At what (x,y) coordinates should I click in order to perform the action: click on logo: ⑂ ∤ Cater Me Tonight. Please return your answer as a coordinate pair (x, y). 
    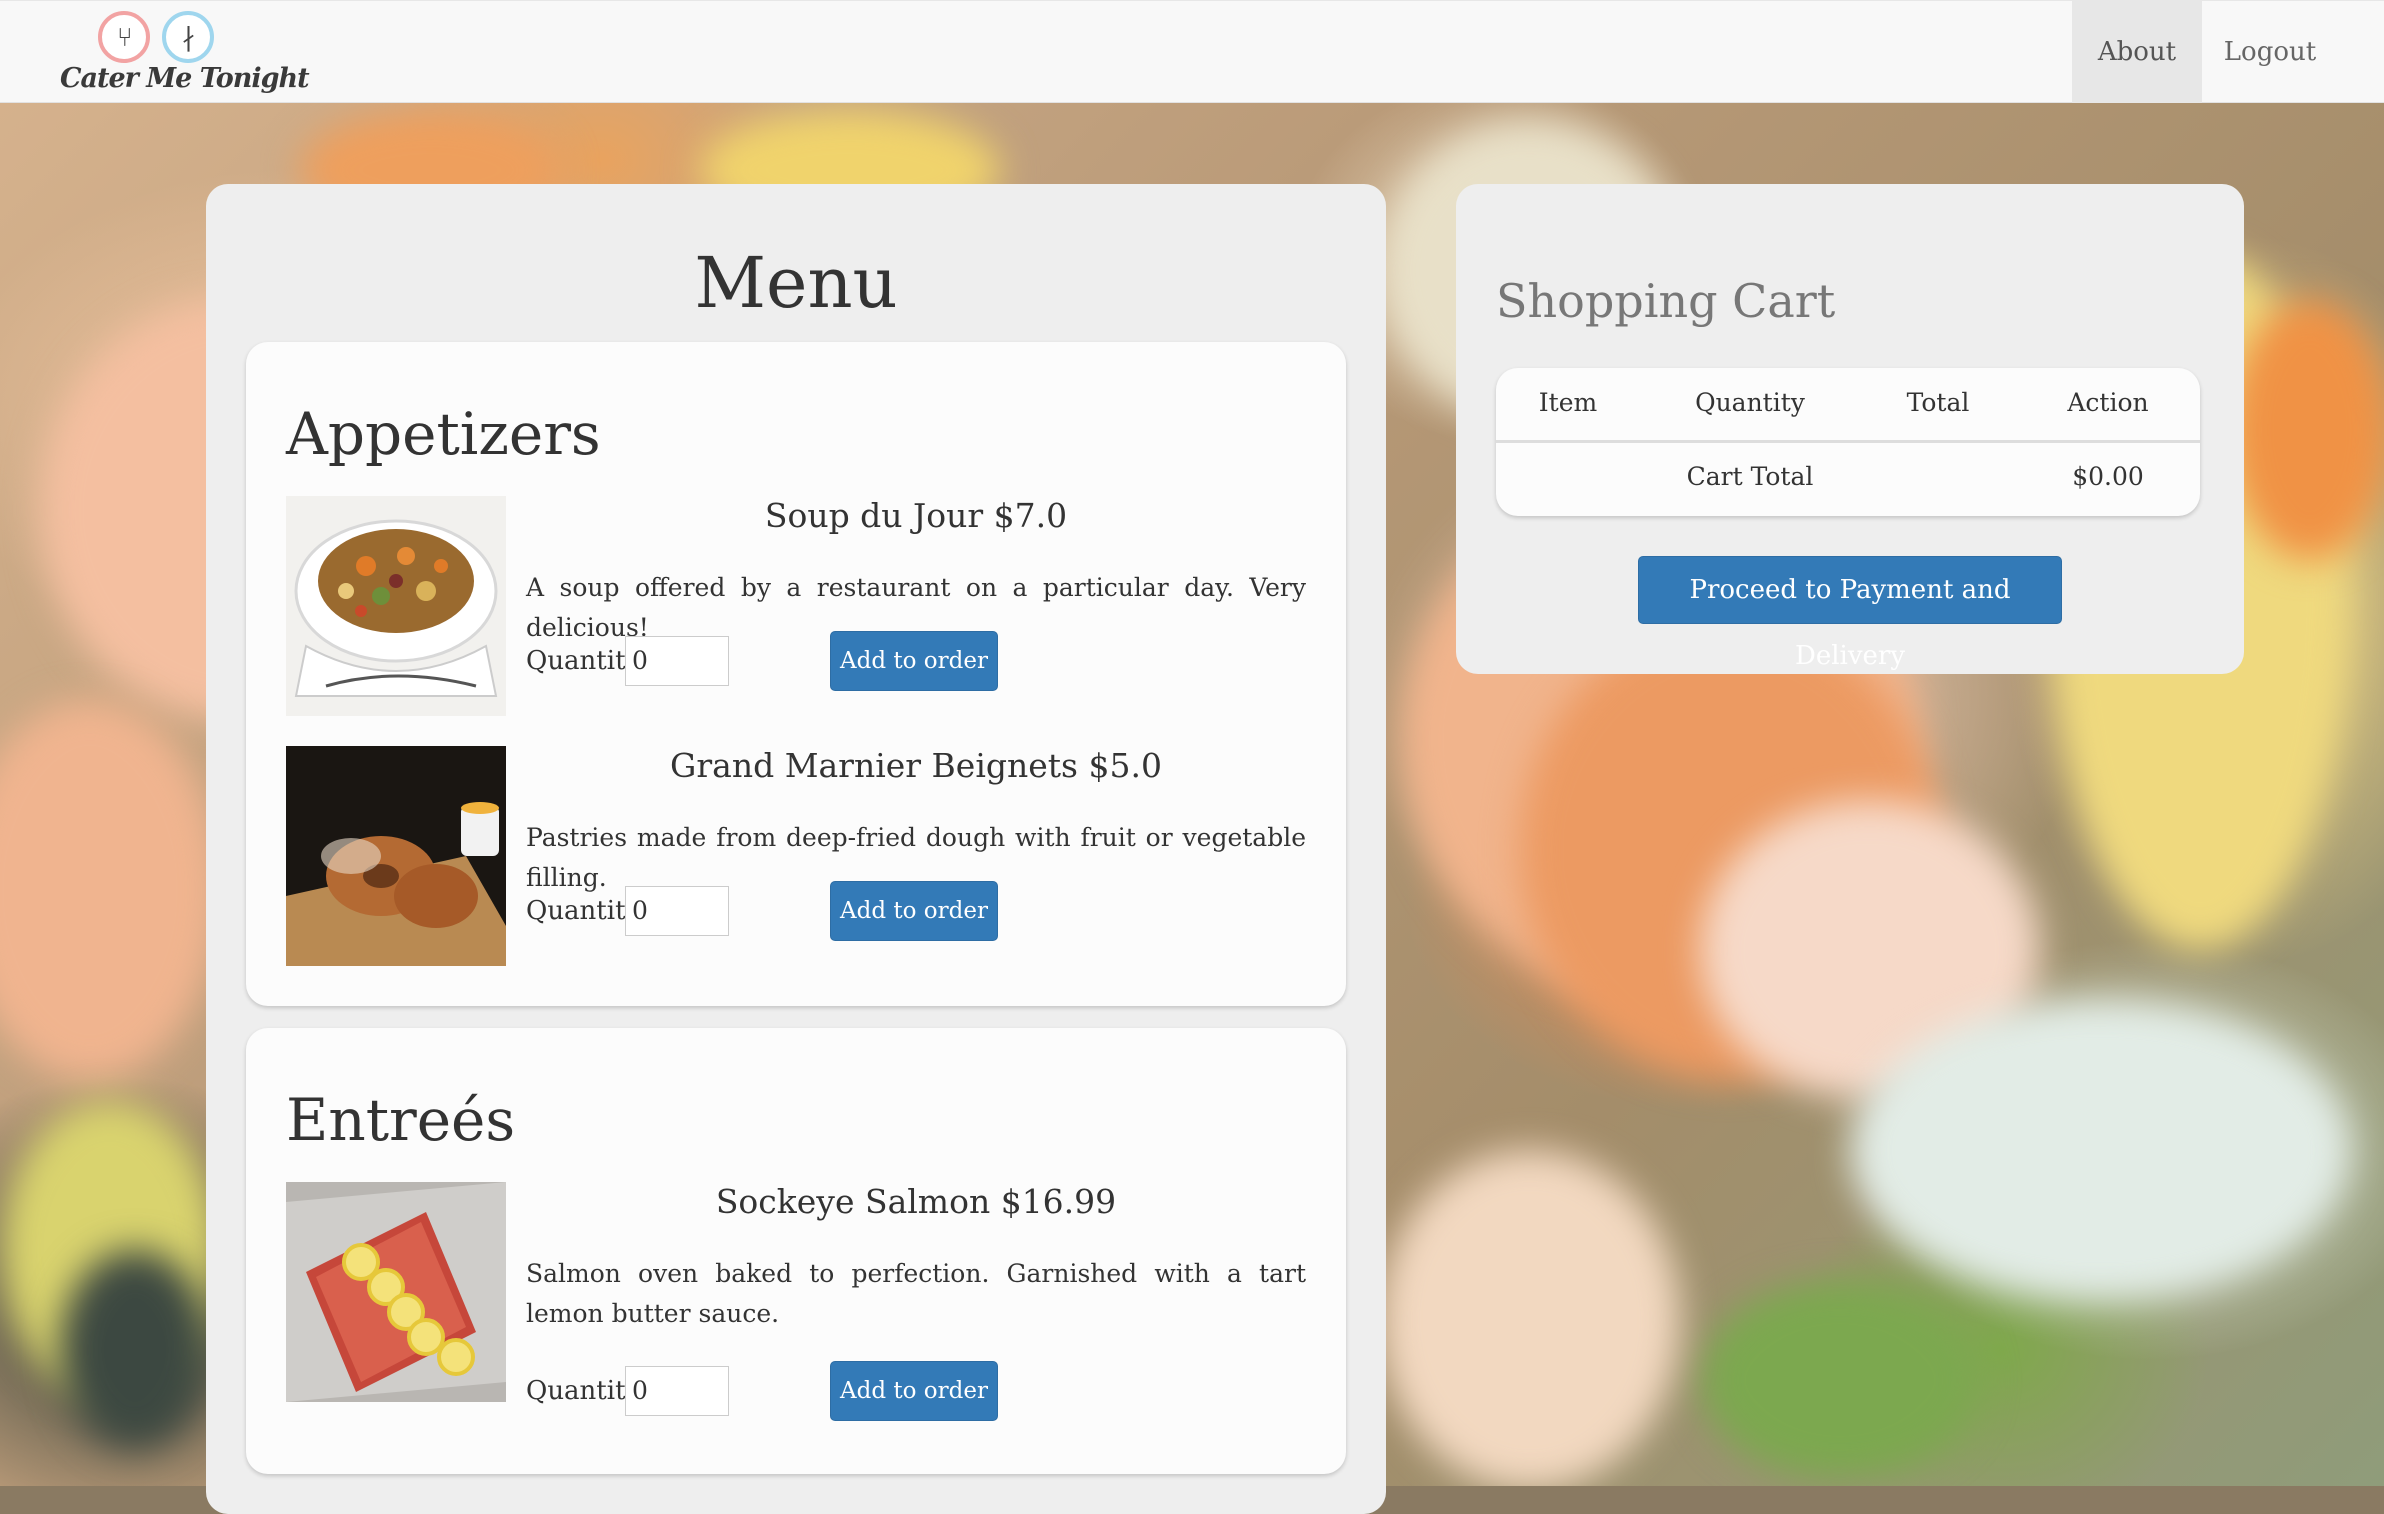
    Looking at the image, I should click on (184, 56).